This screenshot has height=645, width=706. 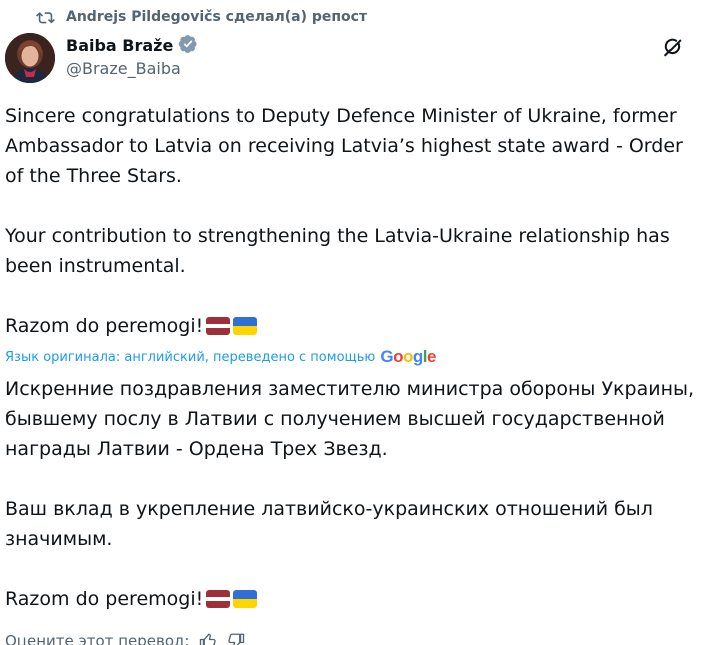 I want to click on rating-label: Оцените этот перевод:, so click(x=97, y=638).